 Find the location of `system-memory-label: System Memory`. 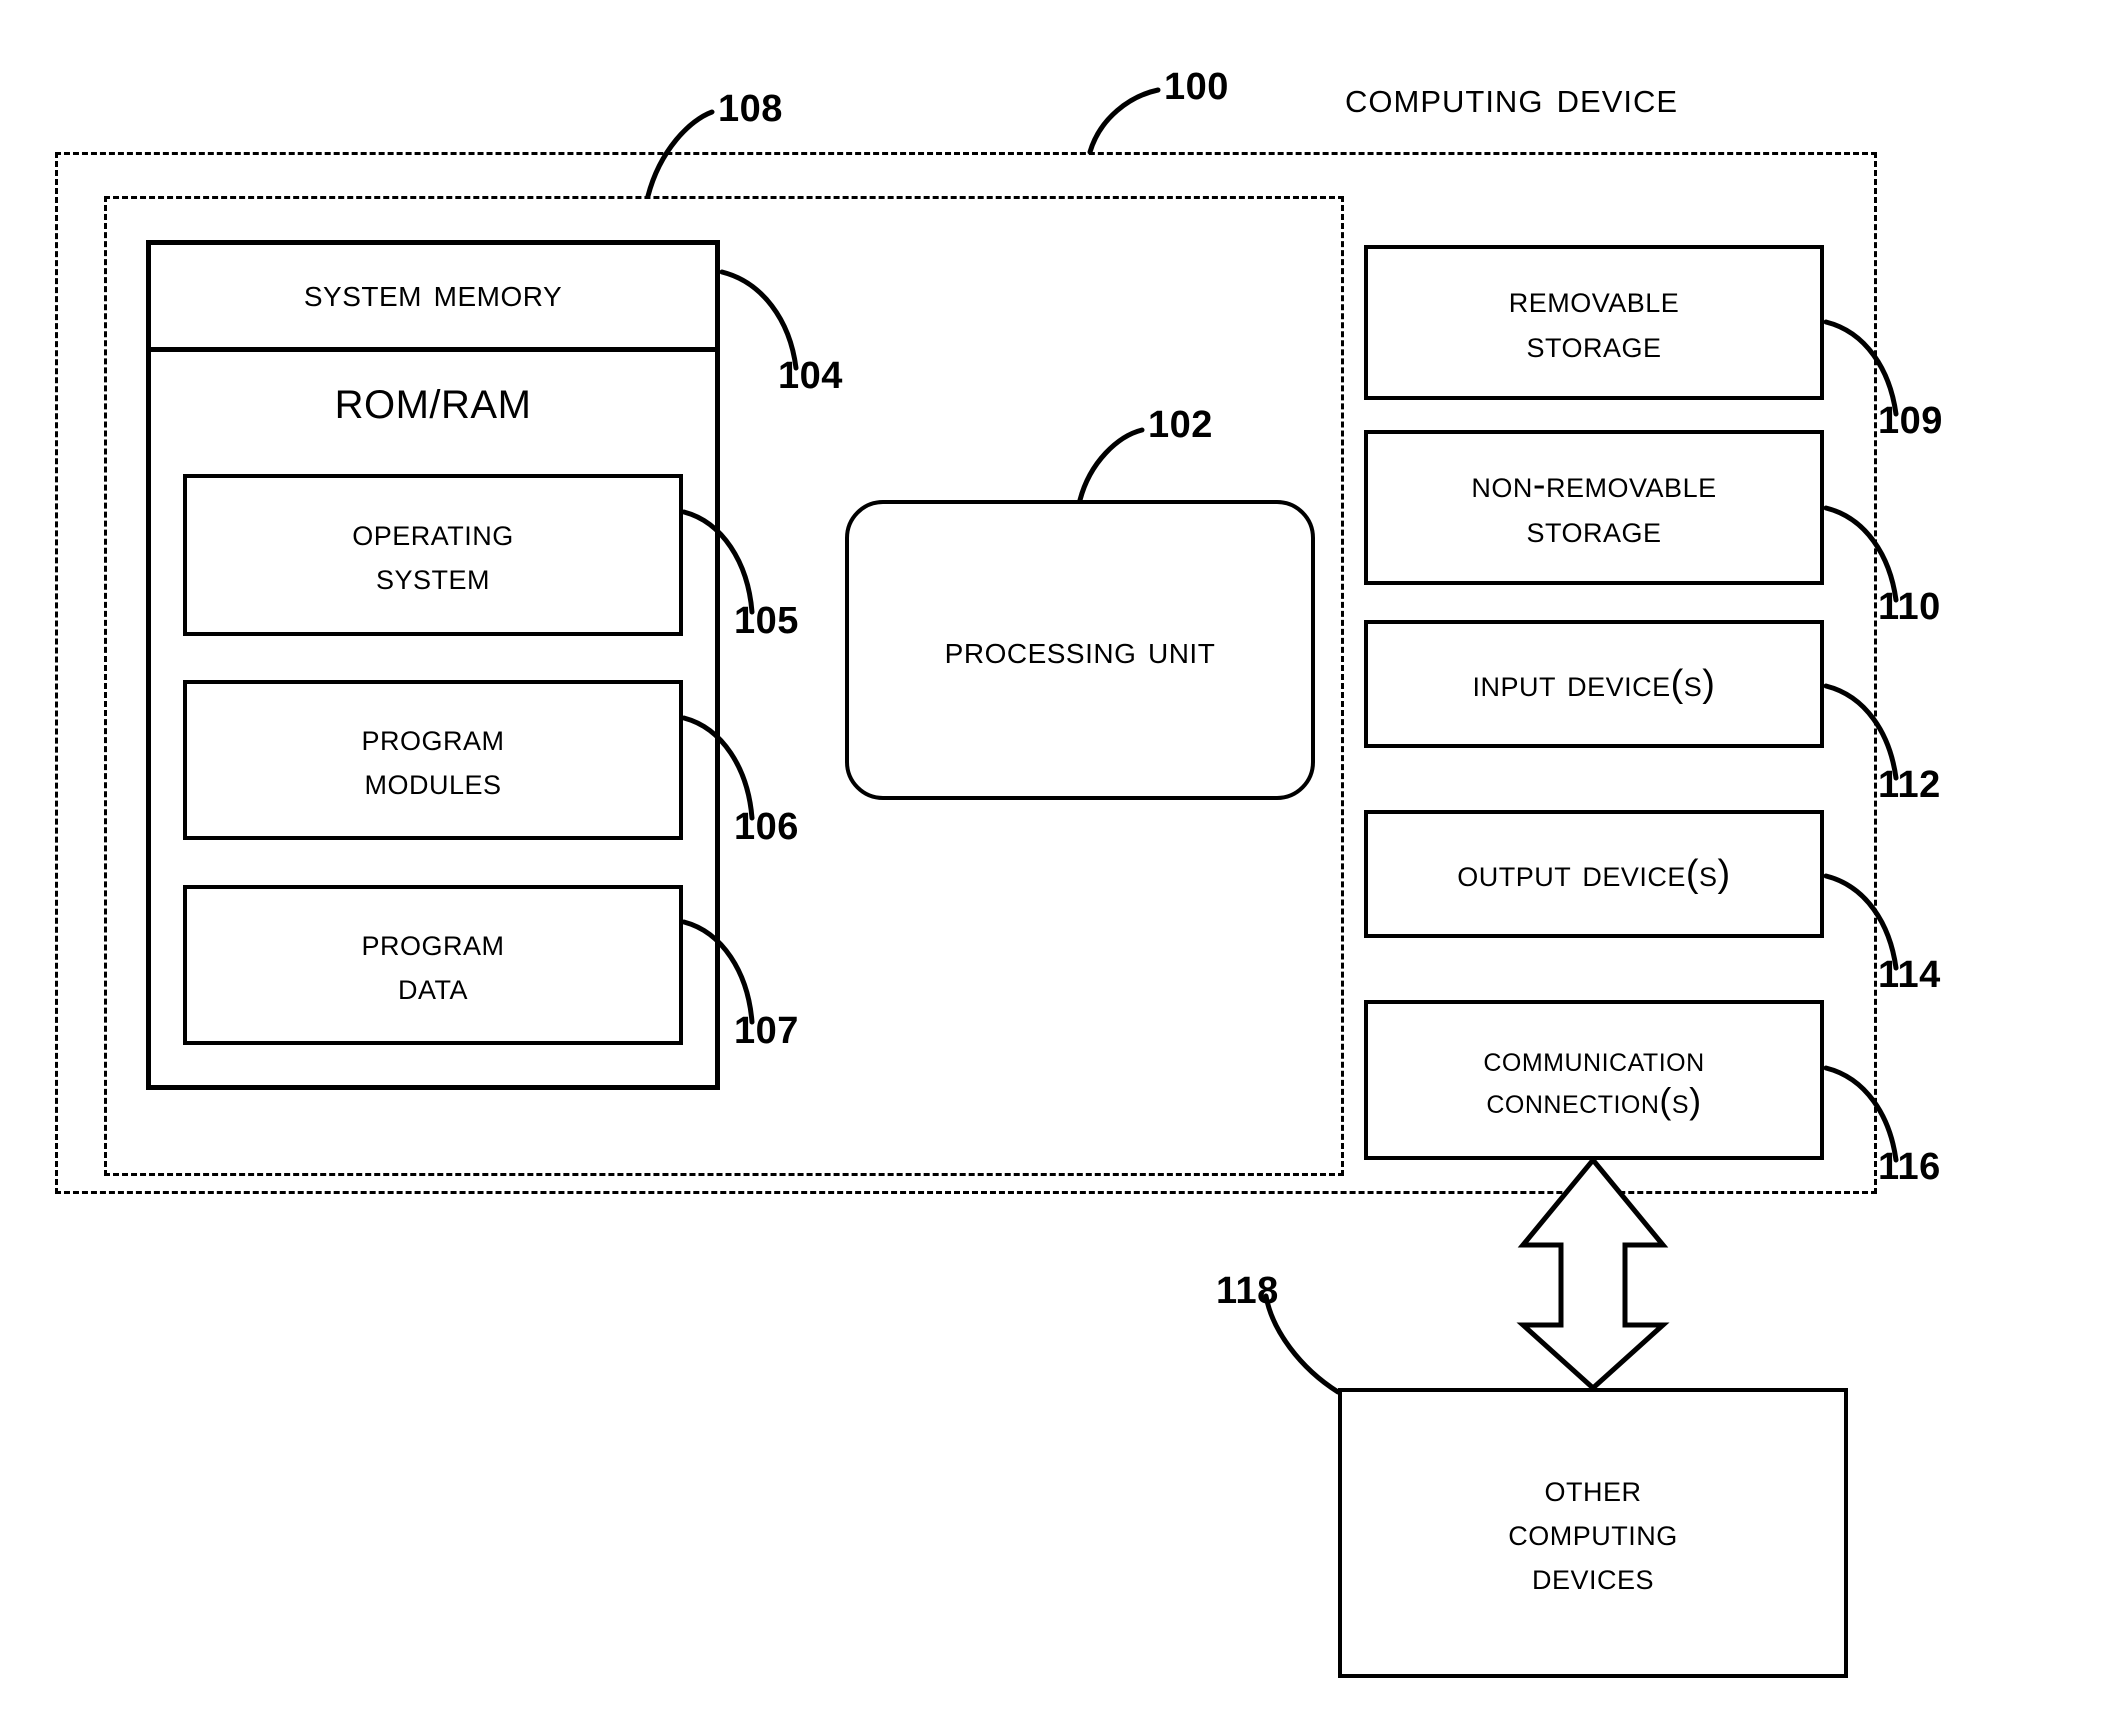

system-memory-label: System Memory is located at coordinates (433, 293).